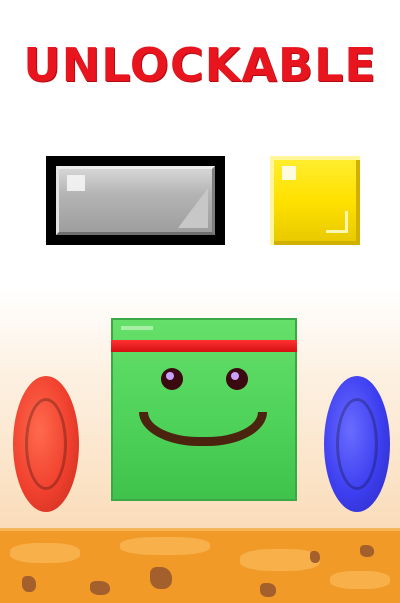  What do you see at coordinates (76, 183) in the screenshot?
I see `gray-block-shine` at bounding box center [76, 183].